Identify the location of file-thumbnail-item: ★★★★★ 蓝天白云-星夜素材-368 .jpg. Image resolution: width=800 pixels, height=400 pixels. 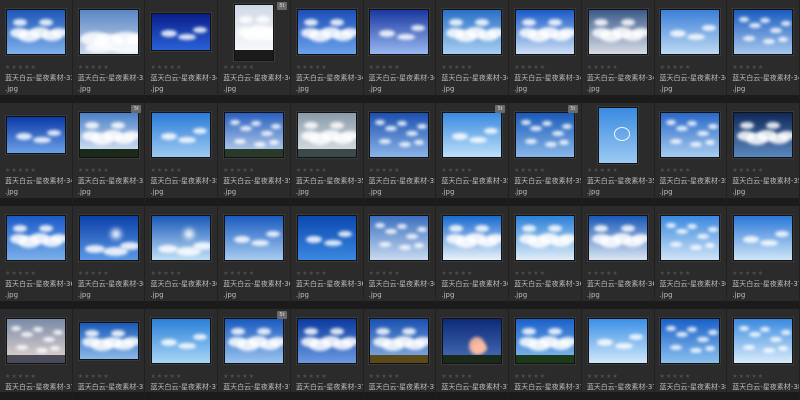
(618, 257).